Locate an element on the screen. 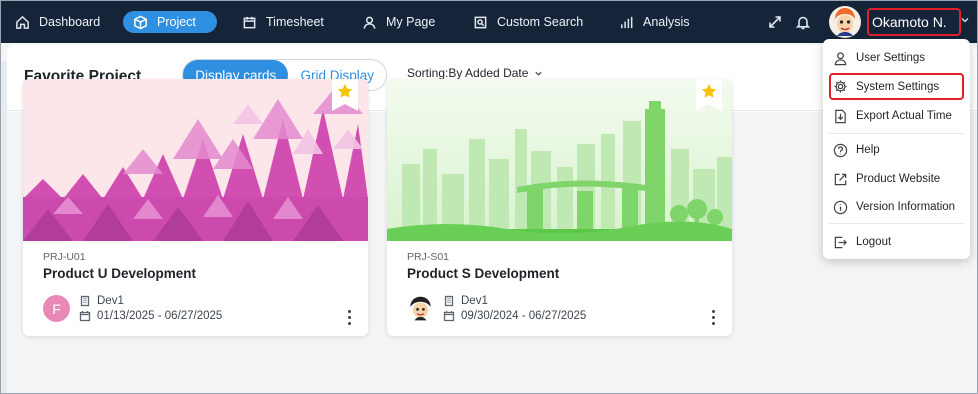  date-range: 09/30/2024 - 06/27/2025 is located at coordinates (524, 315).